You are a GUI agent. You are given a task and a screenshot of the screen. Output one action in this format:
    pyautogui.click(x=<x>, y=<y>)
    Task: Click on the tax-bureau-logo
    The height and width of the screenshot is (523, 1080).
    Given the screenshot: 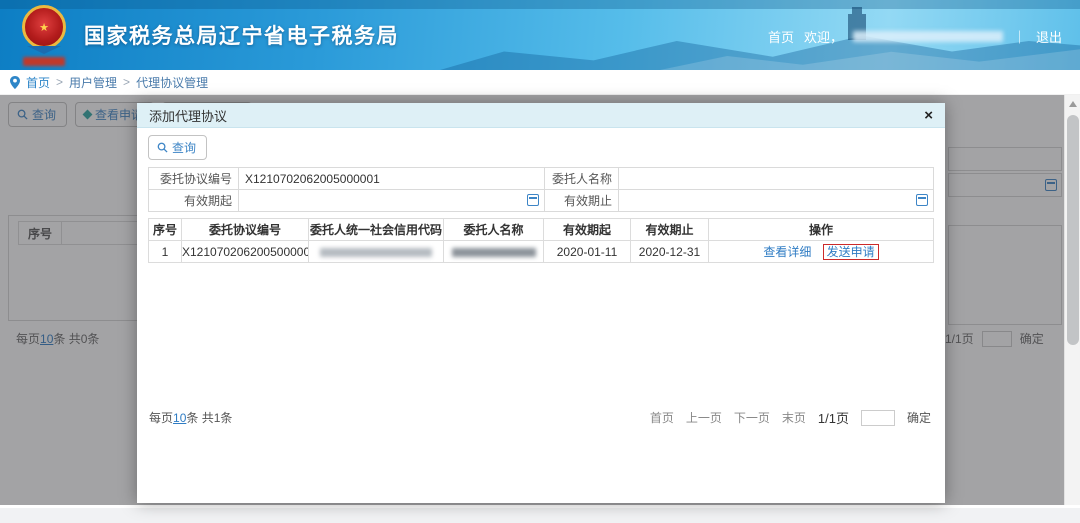 What is the action you would take?
    pyautogui.click(x=44, y=35)
    